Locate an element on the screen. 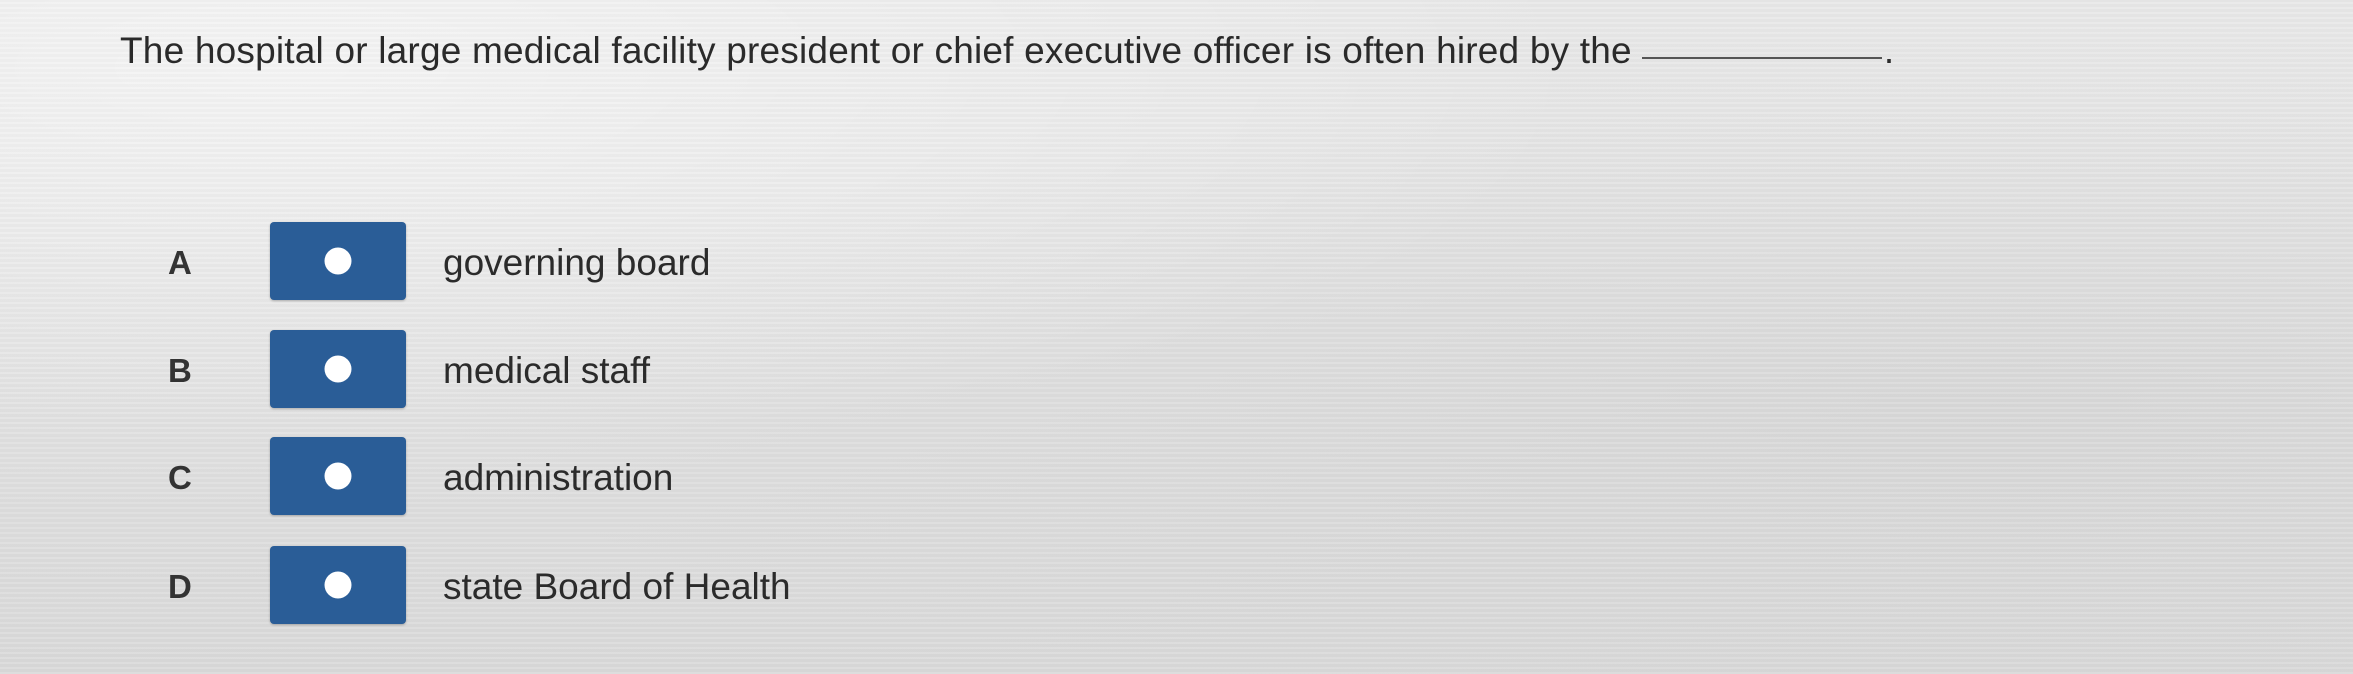 The image size is (2353, 674). option-b-button is located at coordinates (338, 369).